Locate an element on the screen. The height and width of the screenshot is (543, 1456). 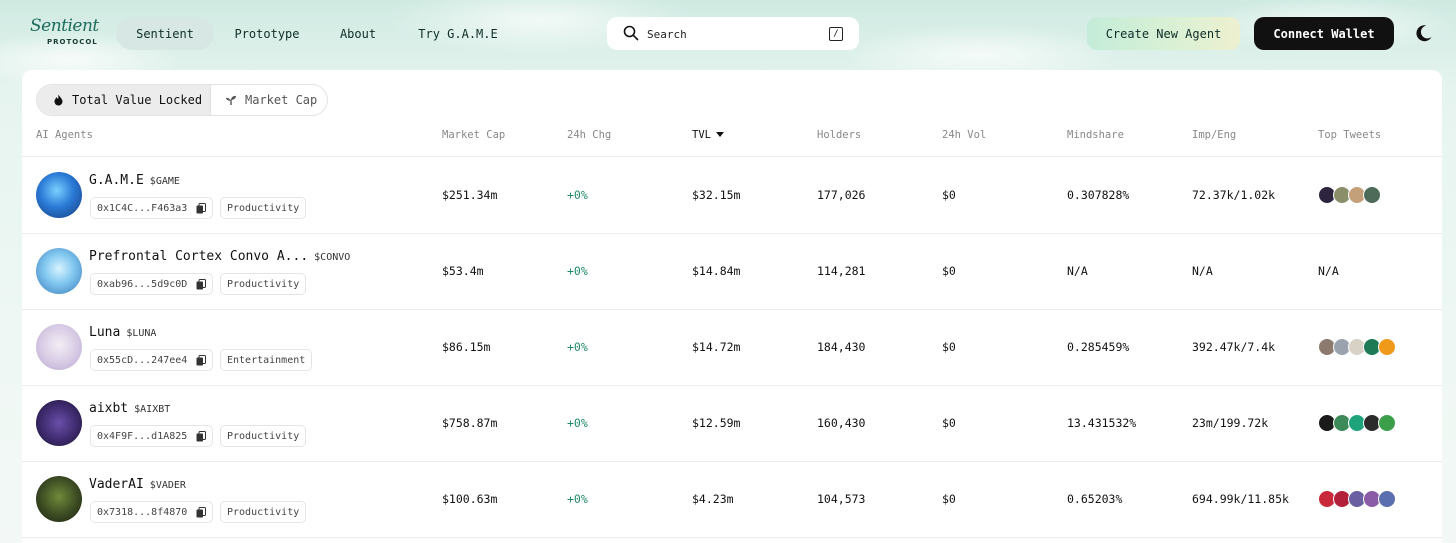
contract-address: 0x1C4C...F463a3 is located at coordinates (151, 208).